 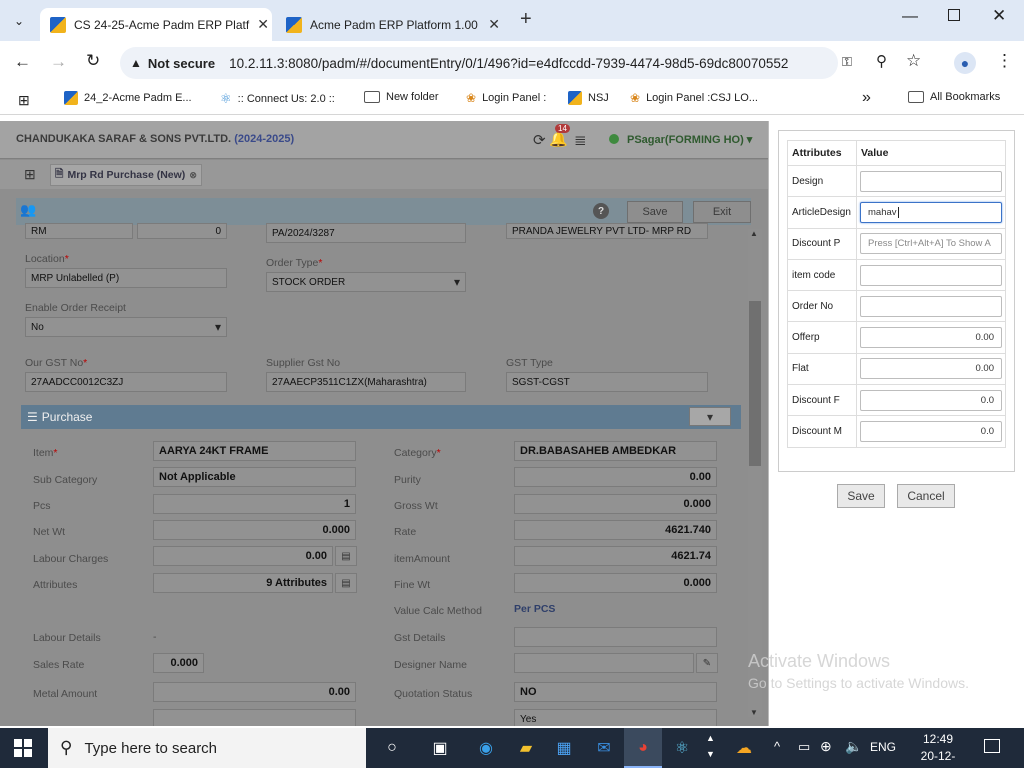 What do you see at coordinates (754, 233) in the screenshot?
I see `scroll-up-icon: ▲` at bounding box center [754, 233].